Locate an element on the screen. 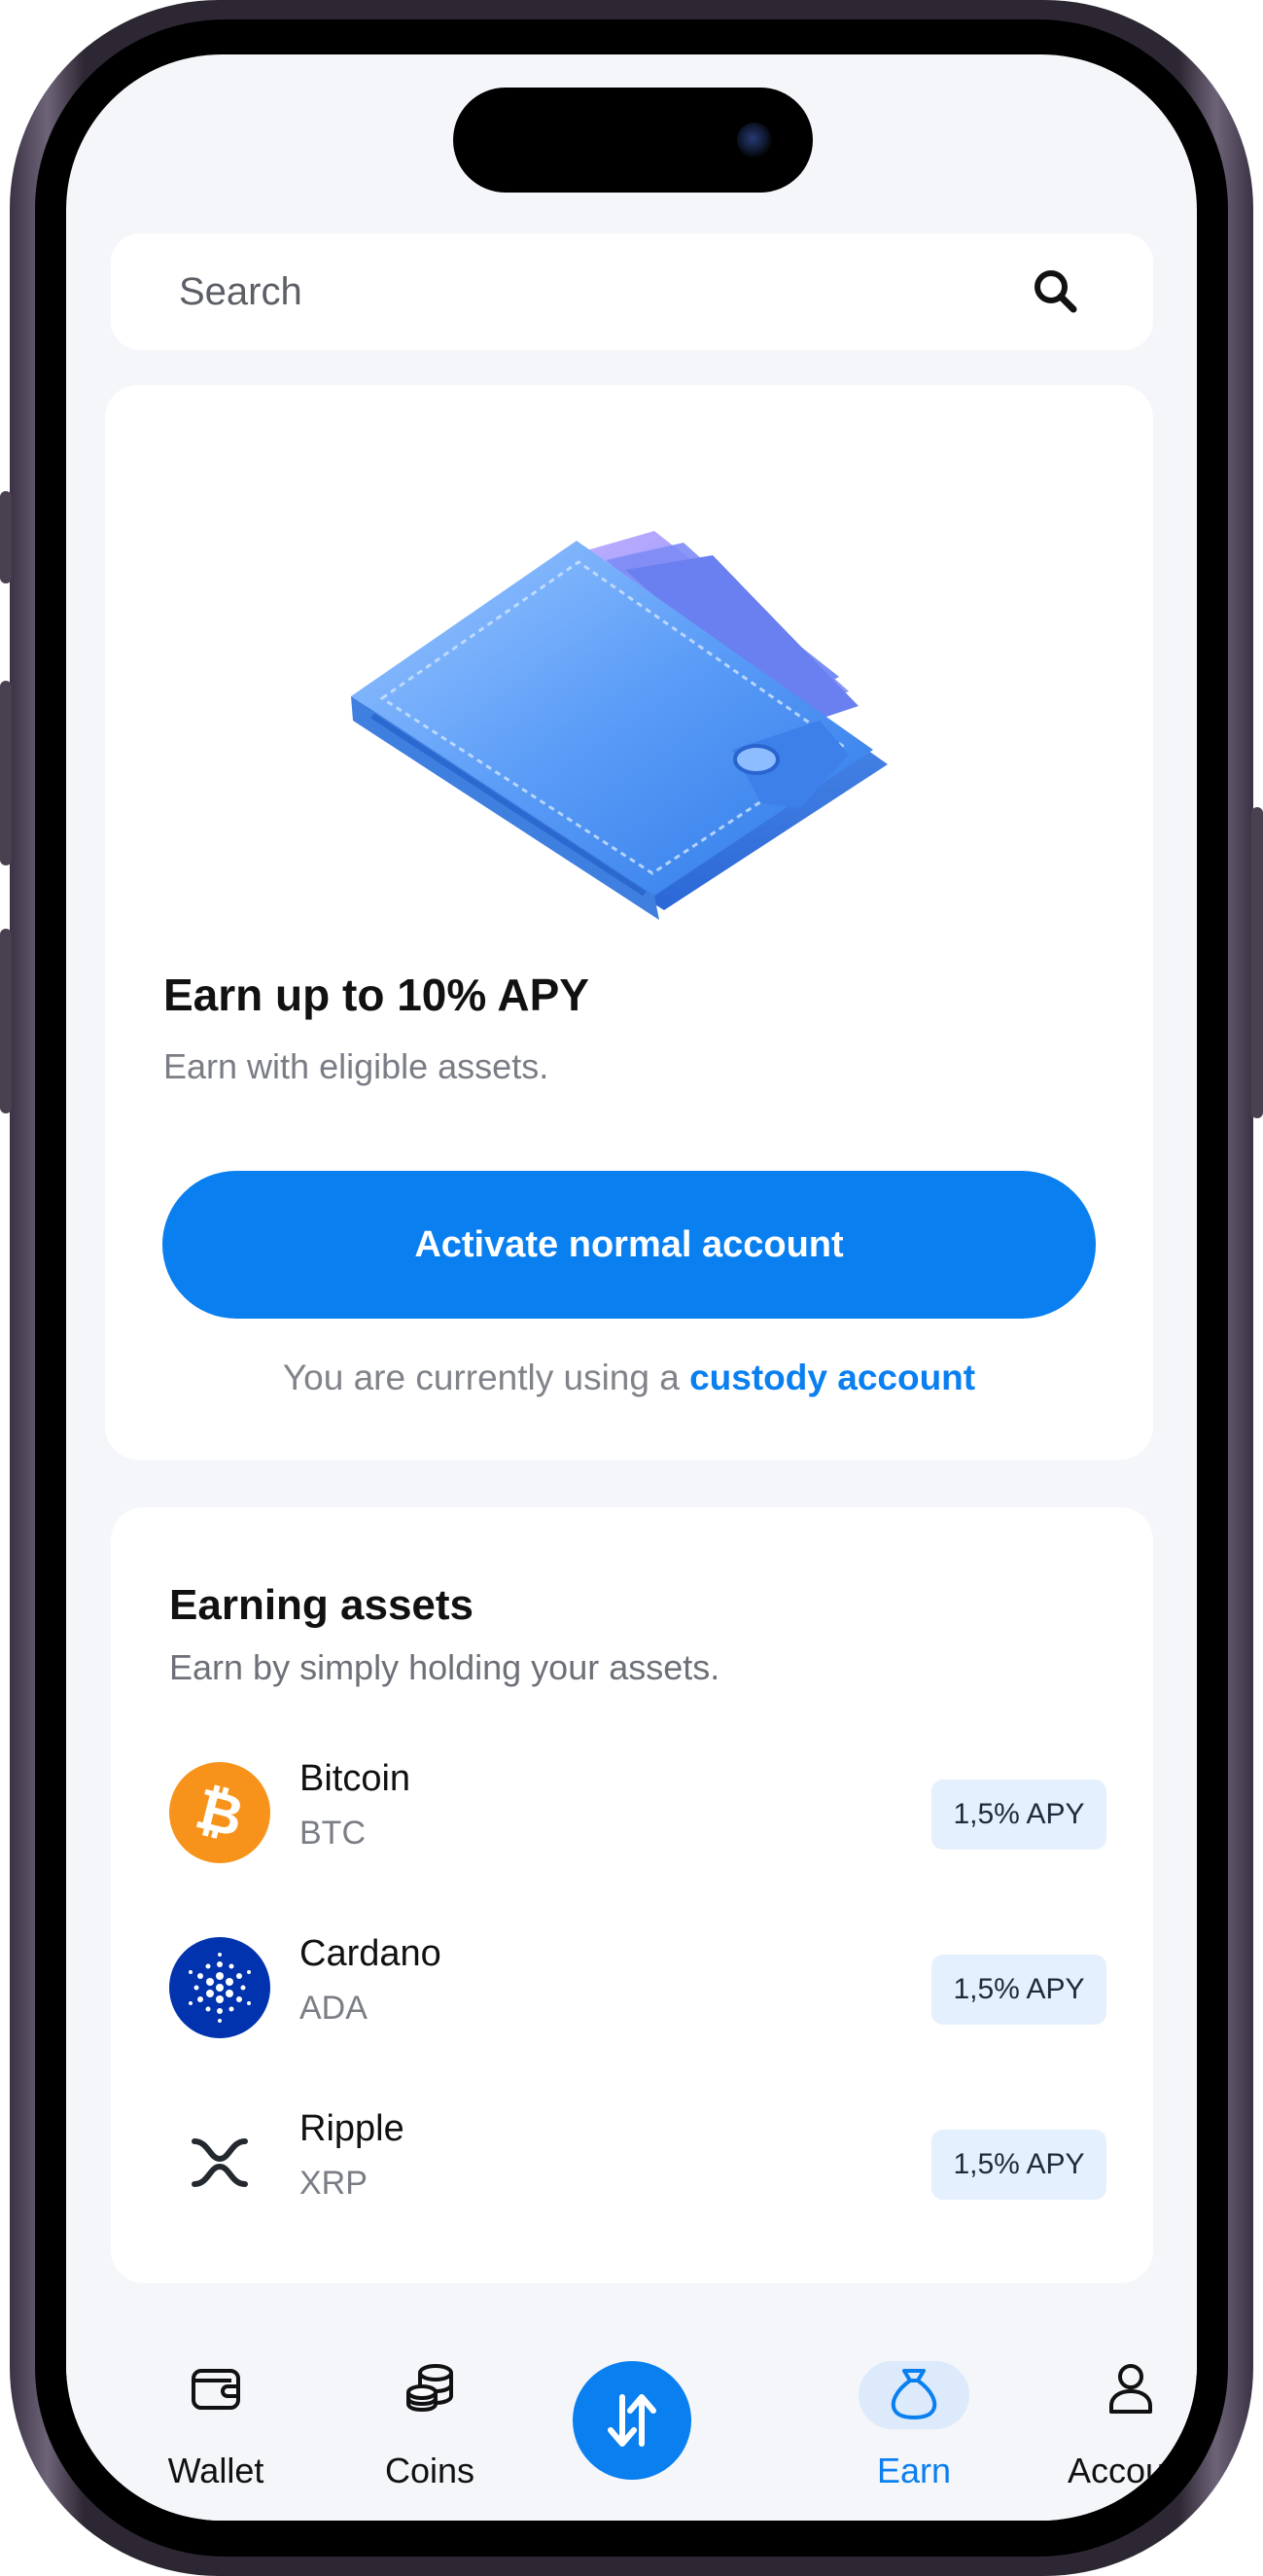 This screenshot has width=1263, height=2576. wallet-icon is located at coordinates (216, 2390).